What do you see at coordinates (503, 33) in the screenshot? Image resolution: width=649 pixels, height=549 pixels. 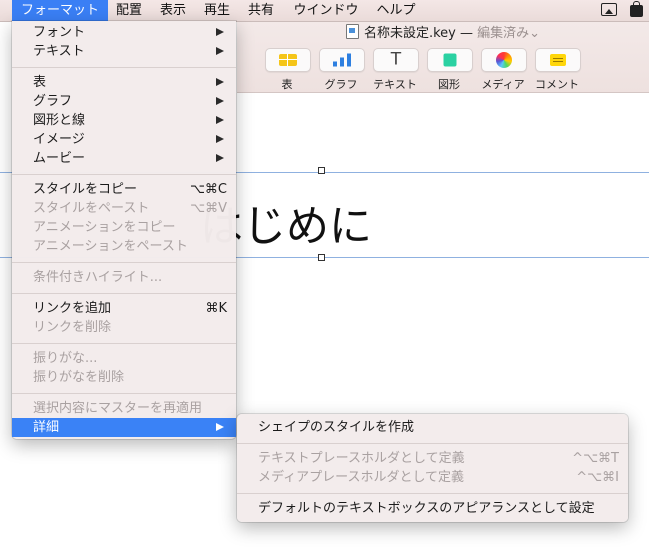 I see `edit-status: 編集済み` at bounding box center [503, 33].